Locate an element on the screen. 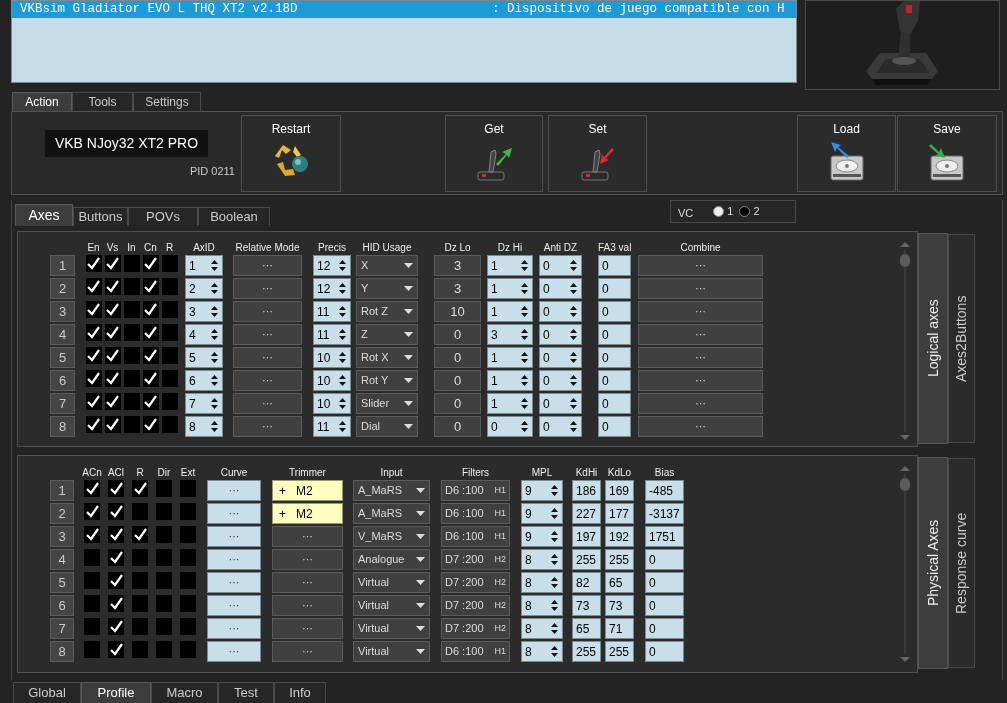  bias-field: 0 is located at coordinates (664, 582).